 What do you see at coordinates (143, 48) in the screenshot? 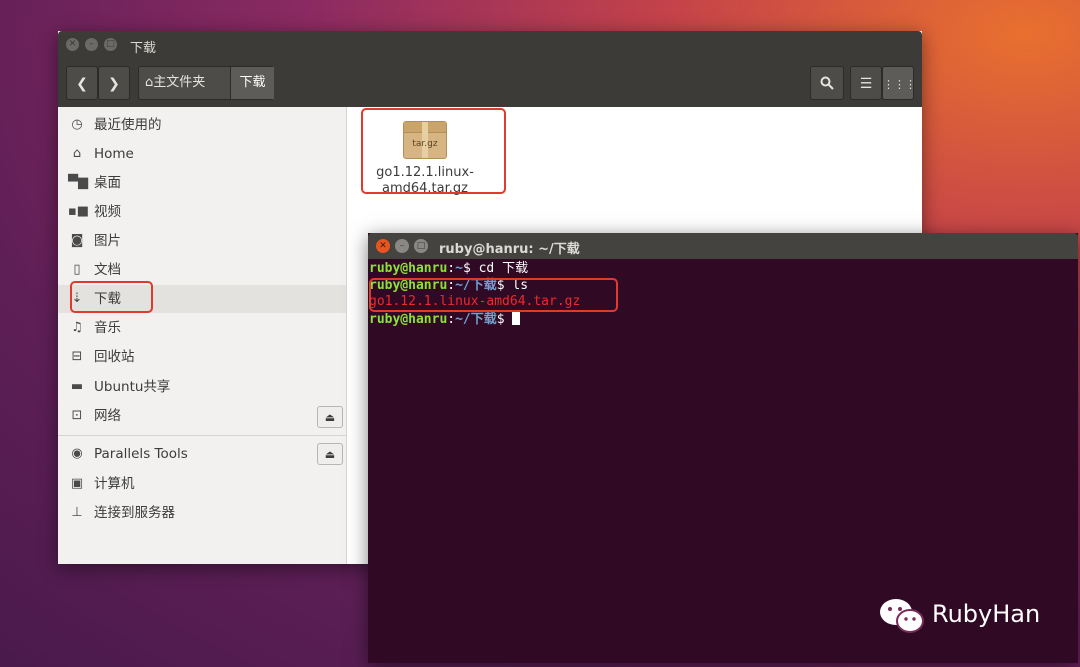
I see `window-title: 下载` at bounding box center [143, 48].